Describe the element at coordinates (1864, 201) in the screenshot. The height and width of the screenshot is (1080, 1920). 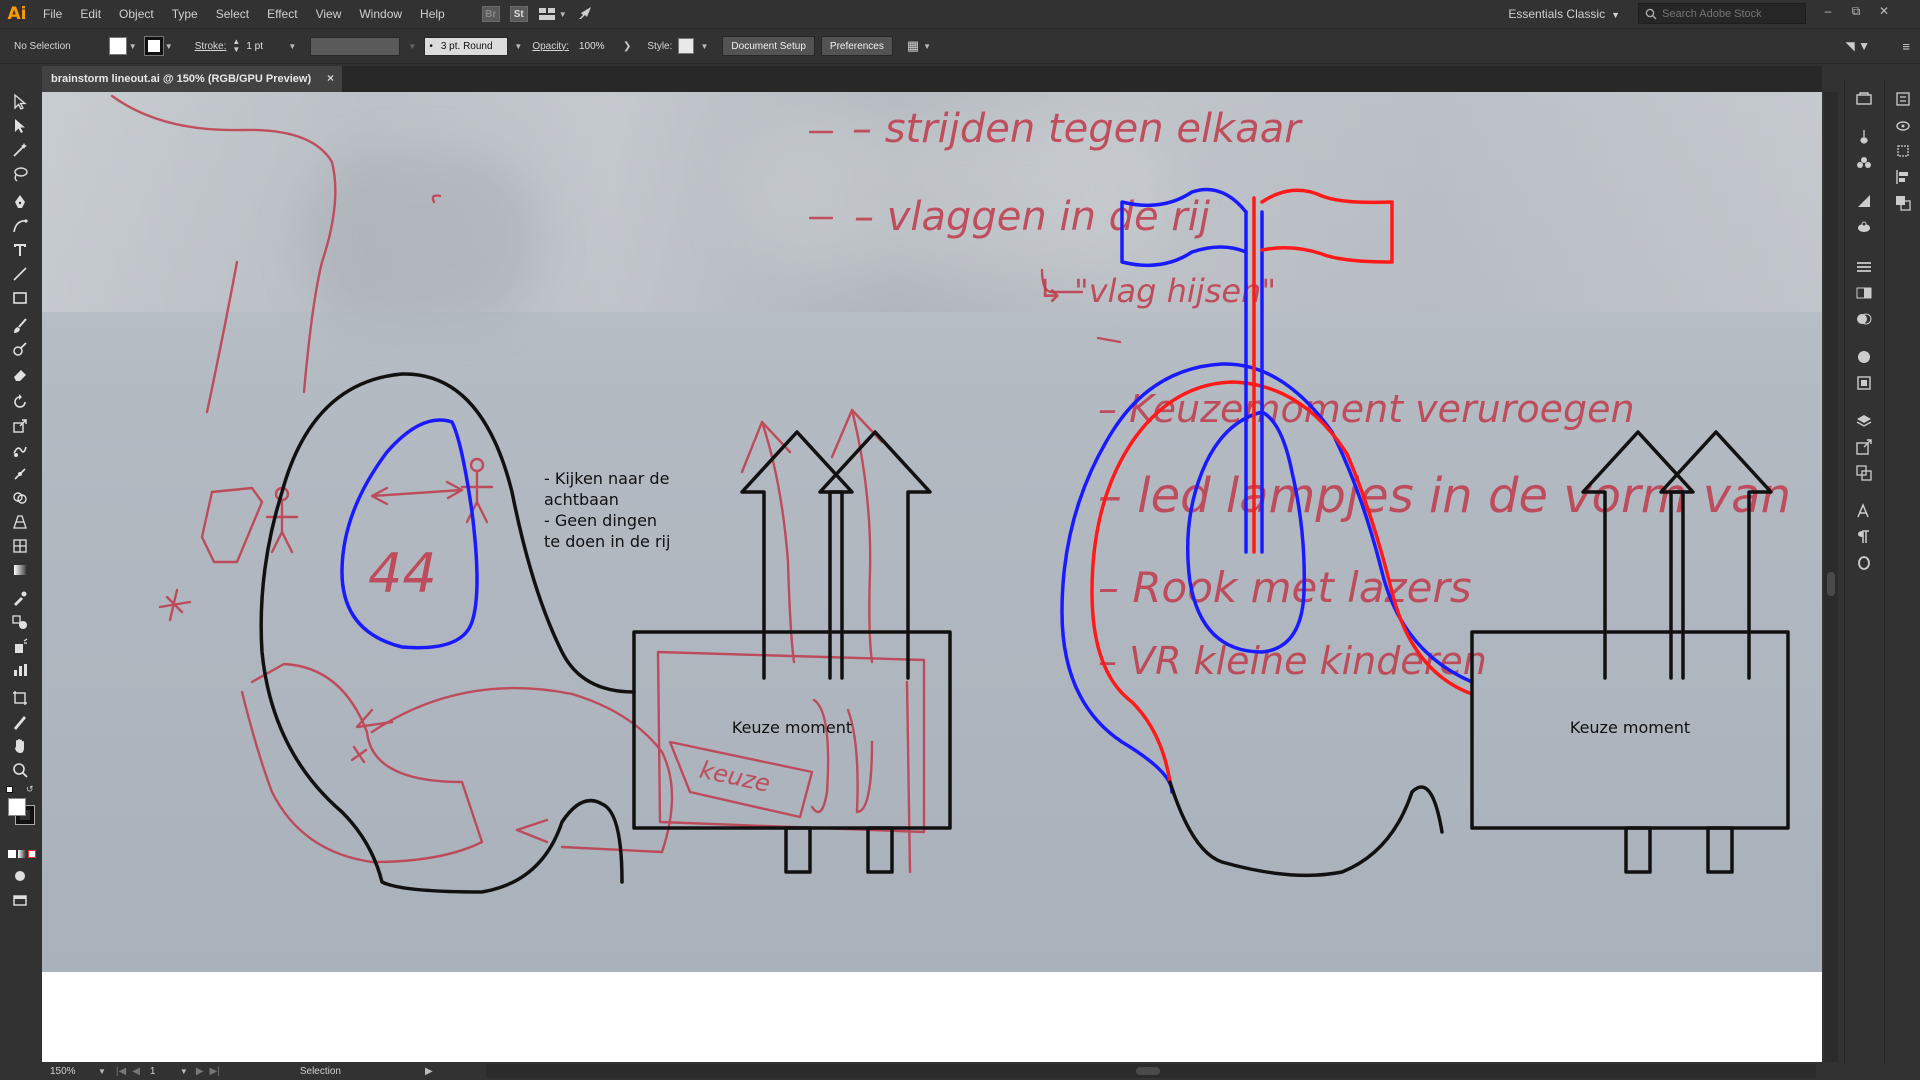
I see `graphic-styles-icon` at that location.